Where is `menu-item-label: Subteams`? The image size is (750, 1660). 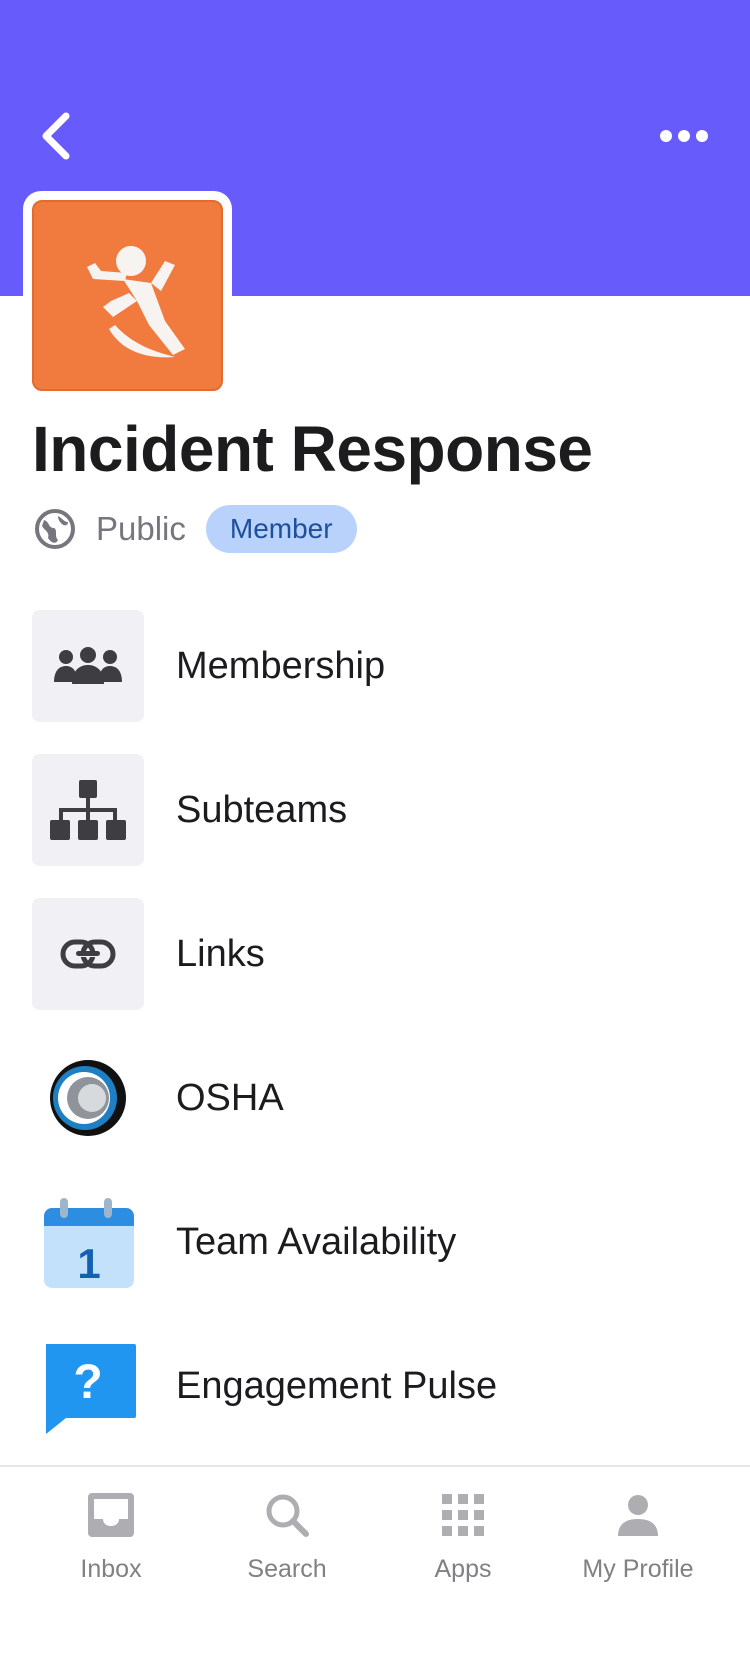 menu-item-label: Subteams is located at coordinates (262, 809).